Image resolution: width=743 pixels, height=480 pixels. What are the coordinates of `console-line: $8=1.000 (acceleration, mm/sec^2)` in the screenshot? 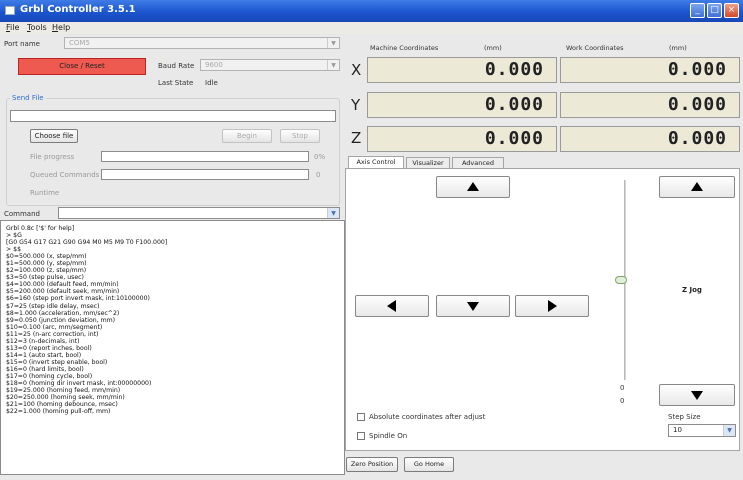 It's located at (63, 313).